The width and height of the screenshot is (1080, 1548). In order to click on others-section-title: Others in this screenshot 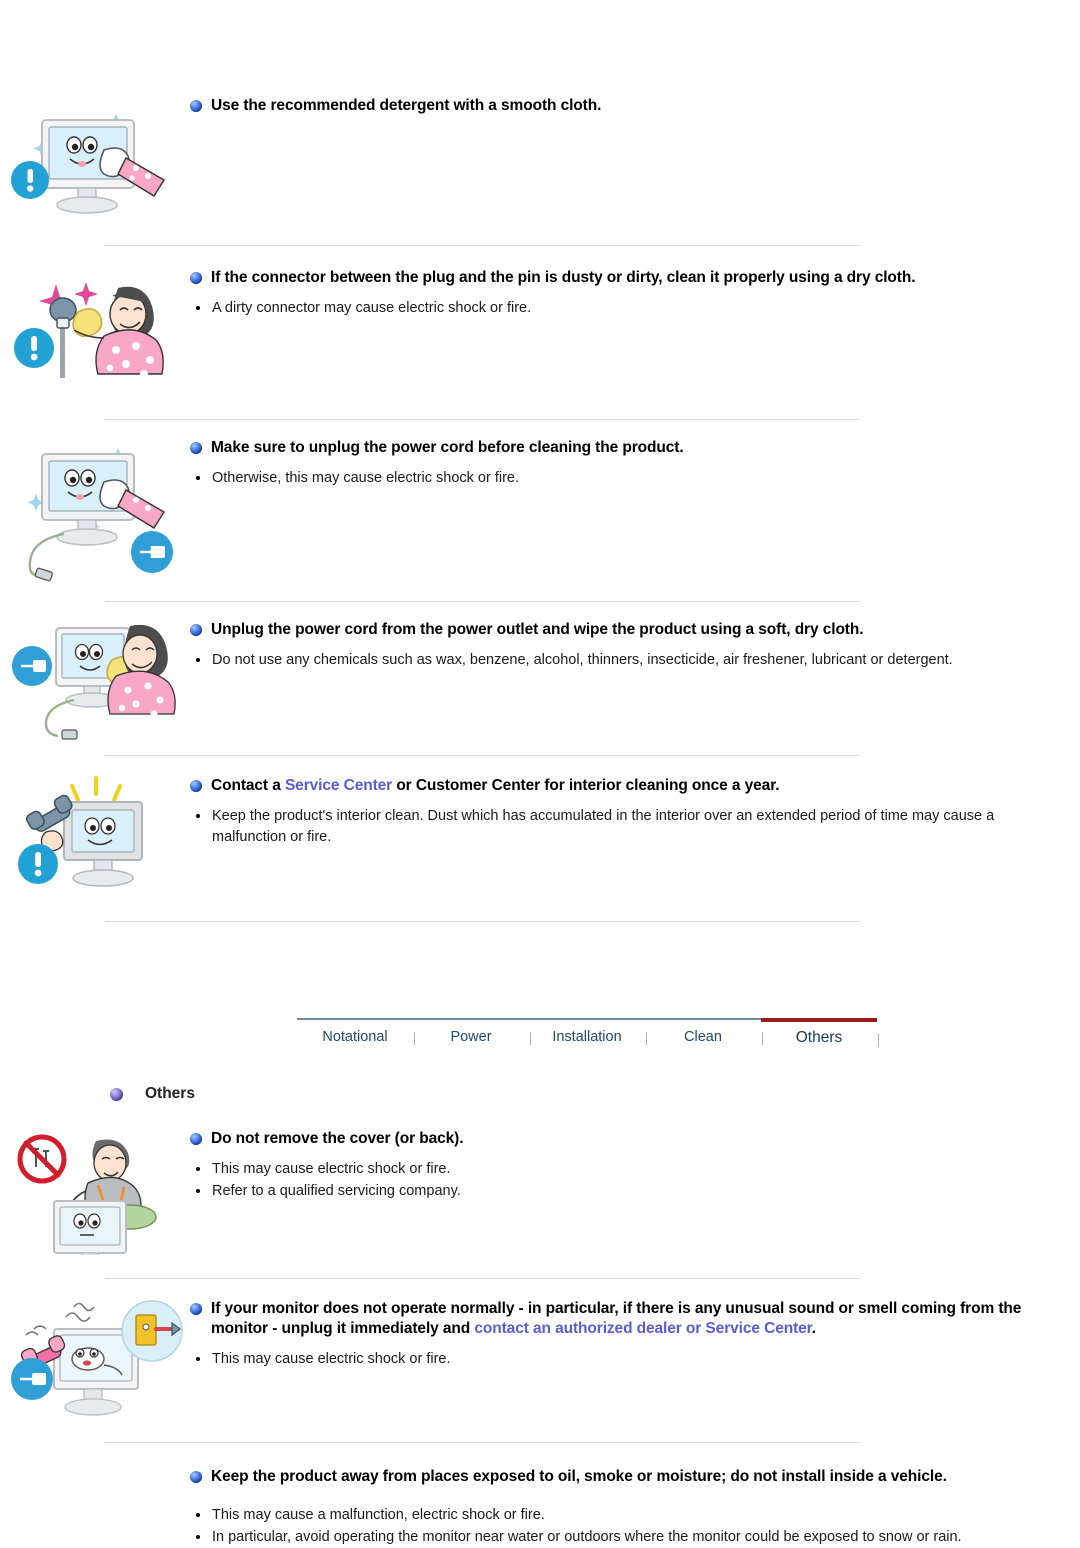, I will do `click(595, 1094)`.